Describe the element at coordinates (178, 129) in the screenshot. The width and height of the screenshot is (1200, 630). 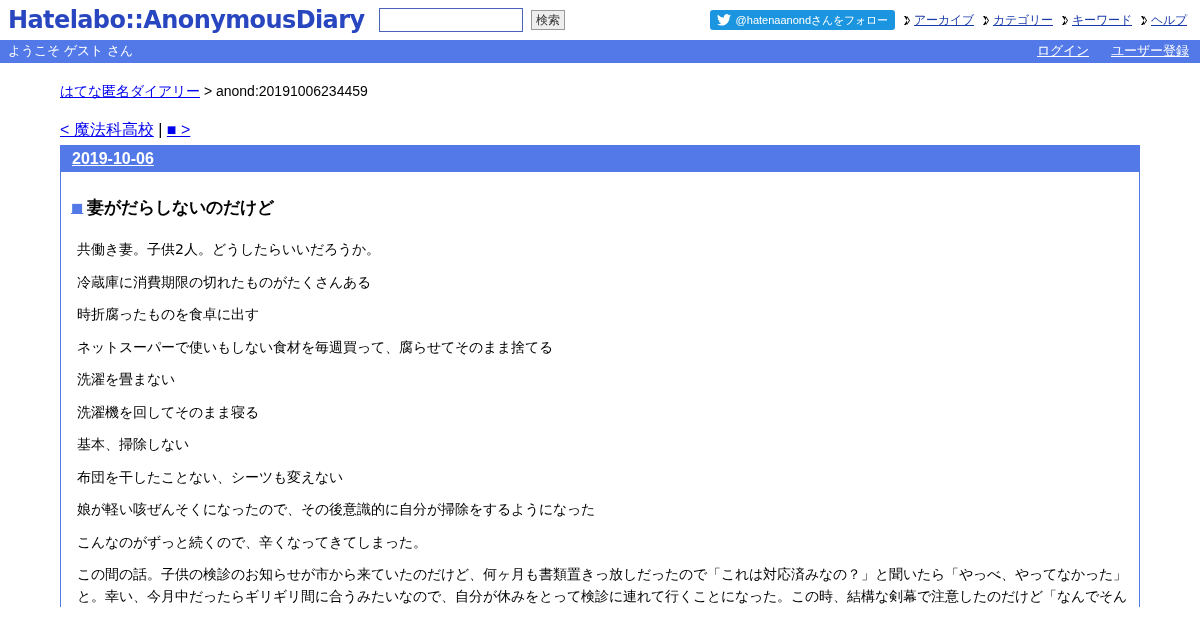
I see `next-entry-link: ■ >` at that location.